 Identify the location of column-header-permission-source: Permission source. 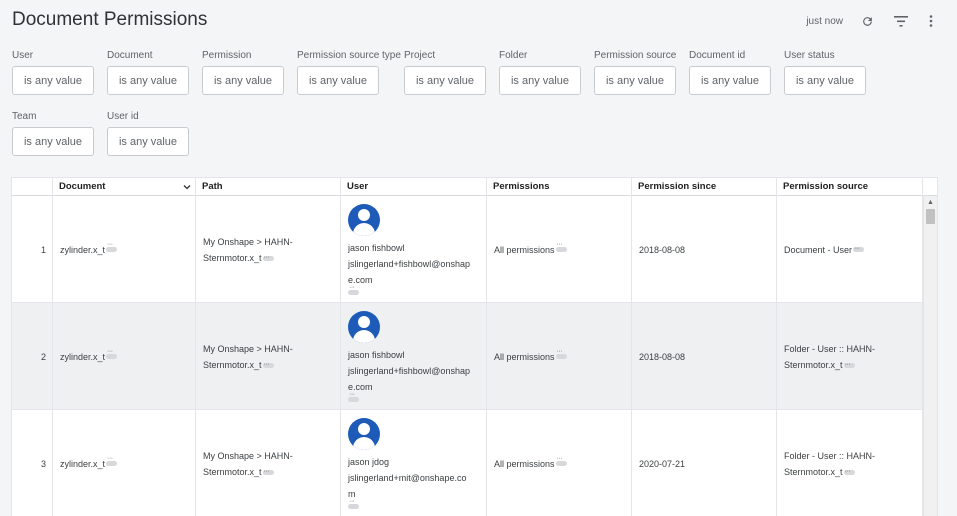
(850, 187).